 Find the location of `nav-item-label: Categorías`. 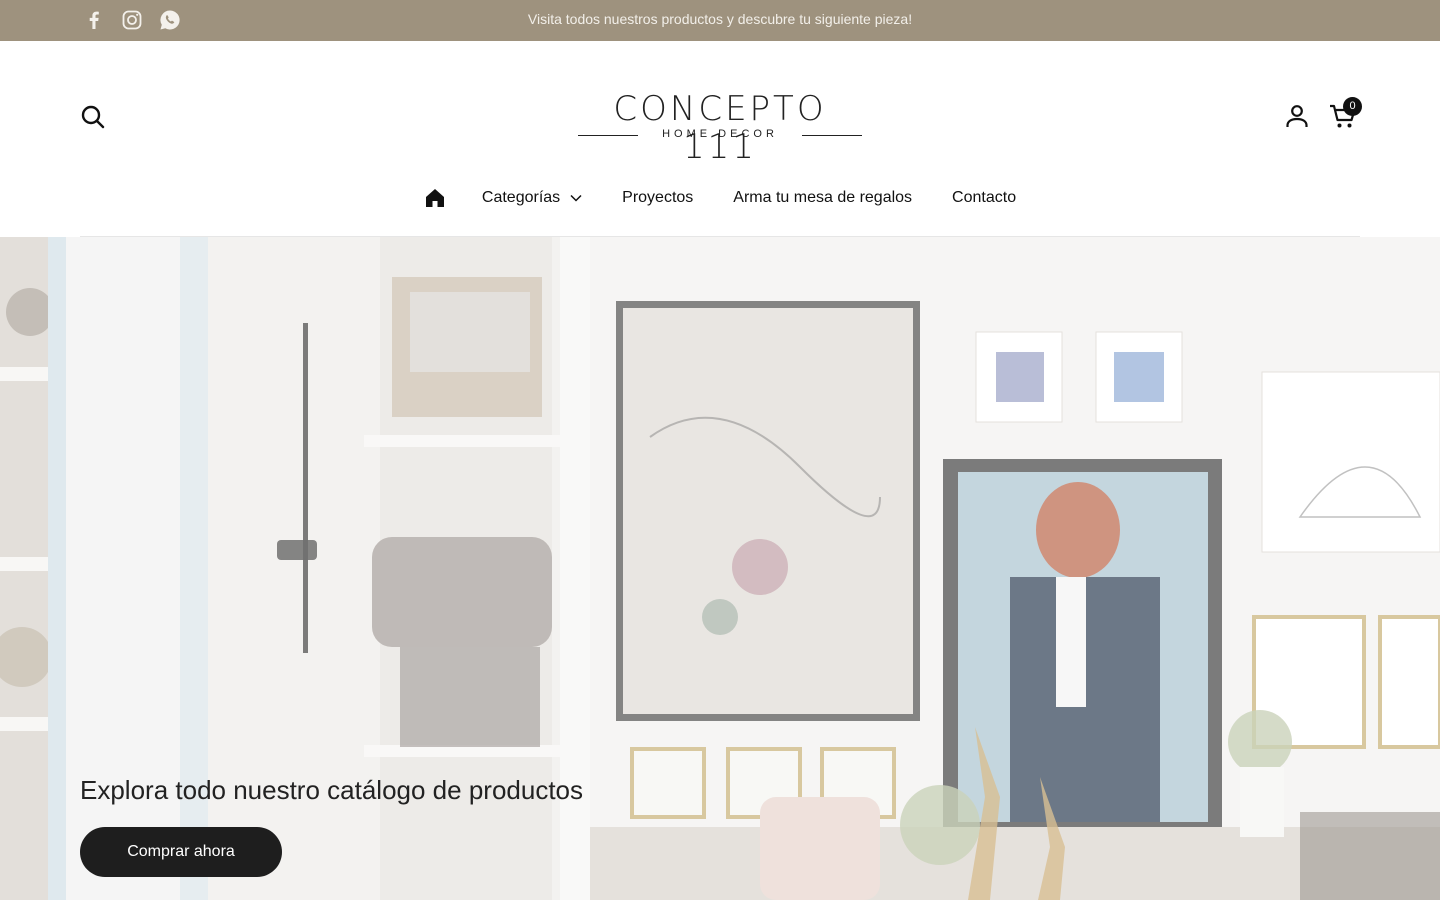

nav-item-label: Categorías is located at coordinates (521, 197).